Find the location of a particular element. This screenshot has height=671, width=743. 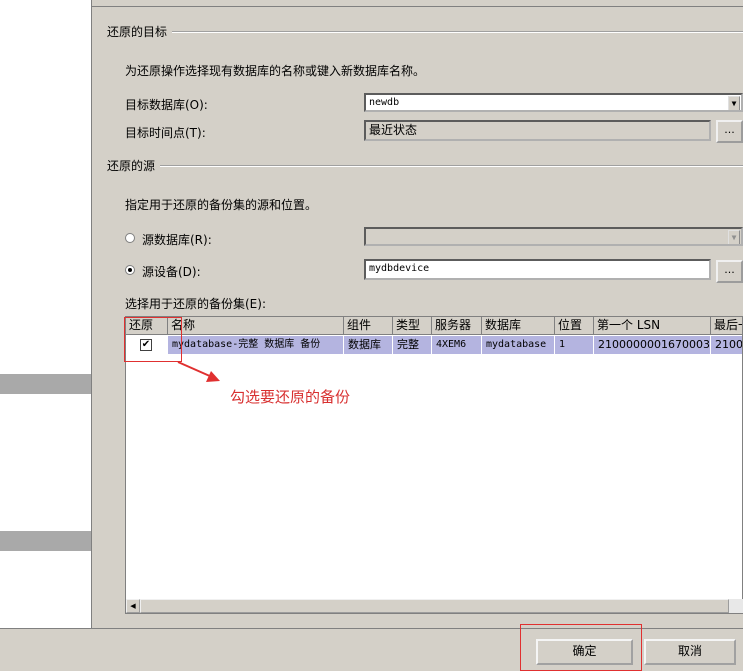

source-device-radio is located at coordinates (130, 270).